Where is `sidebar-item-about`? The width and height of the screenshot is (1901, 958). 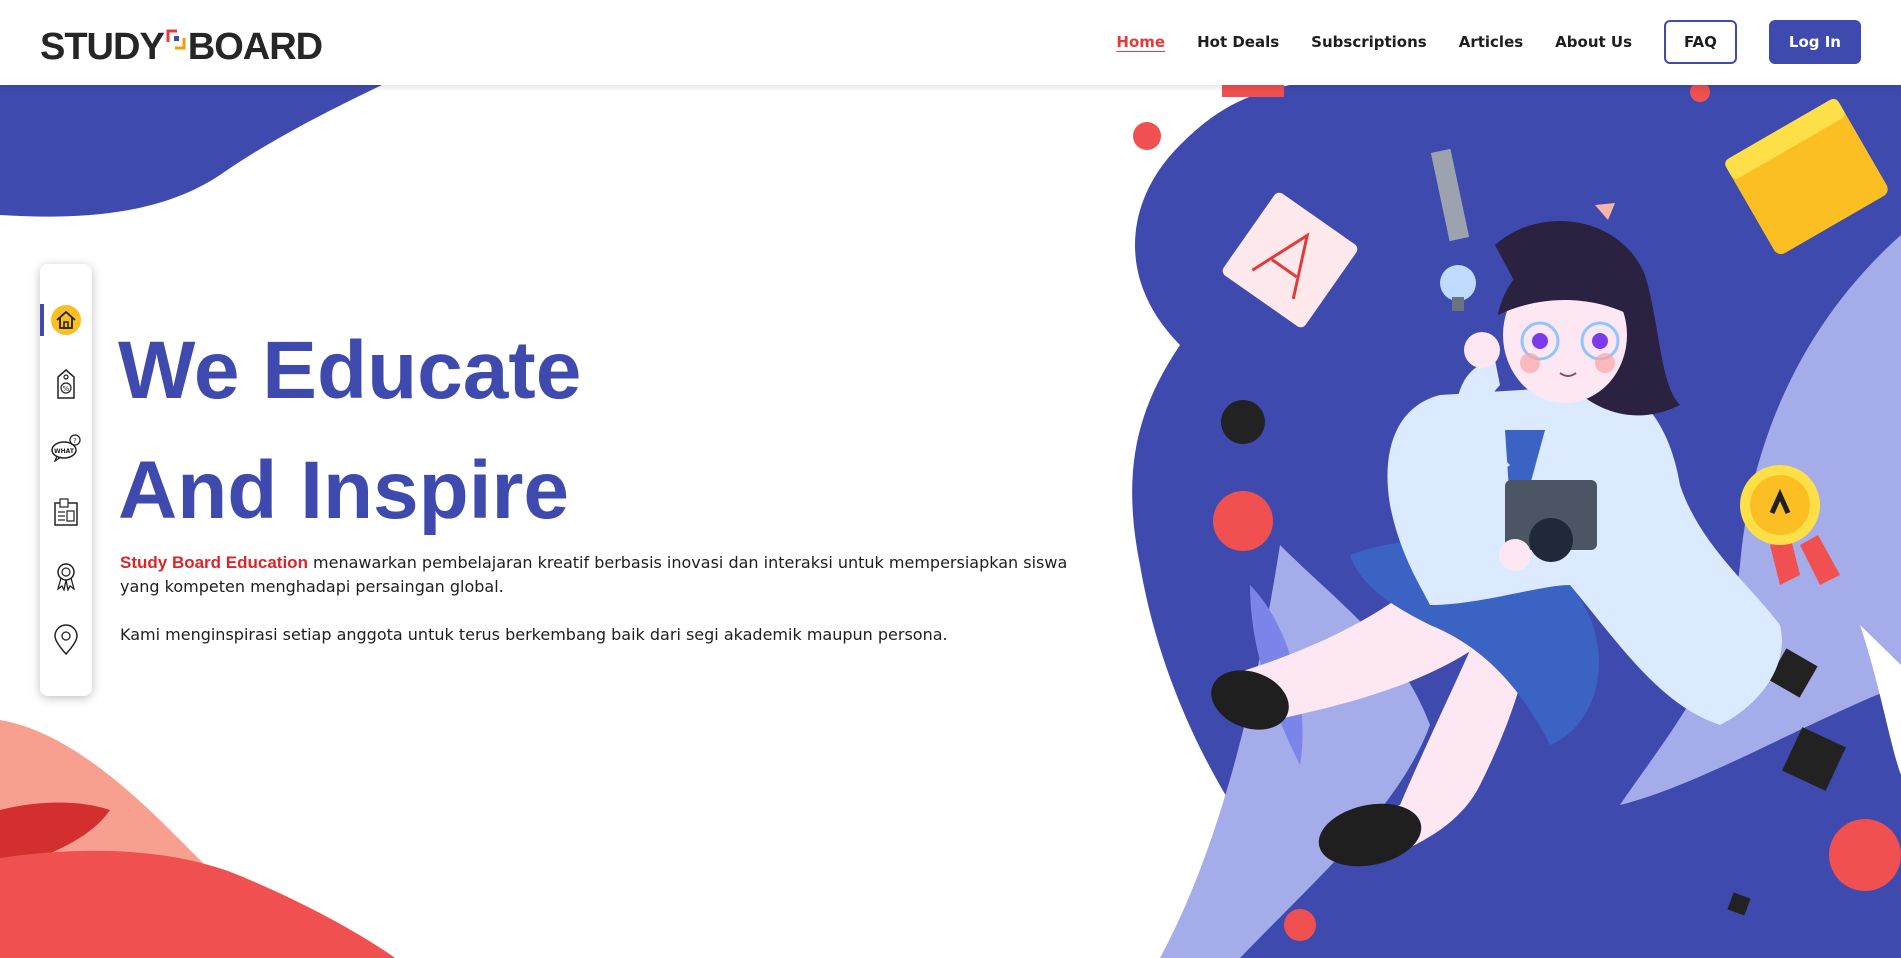
sidebar-item-about is located at coordinates (66, 576).